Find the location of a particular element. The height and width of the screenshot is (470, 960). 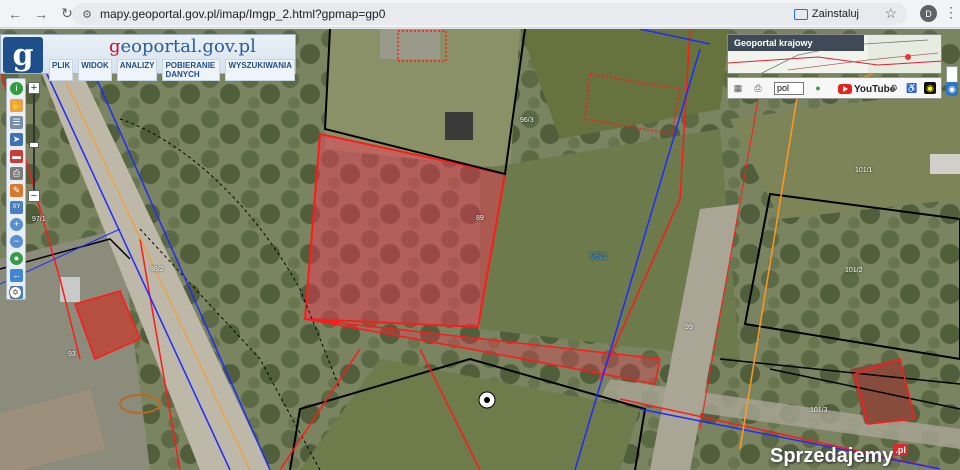

youtube-icon is located at coordinates (845, 89).